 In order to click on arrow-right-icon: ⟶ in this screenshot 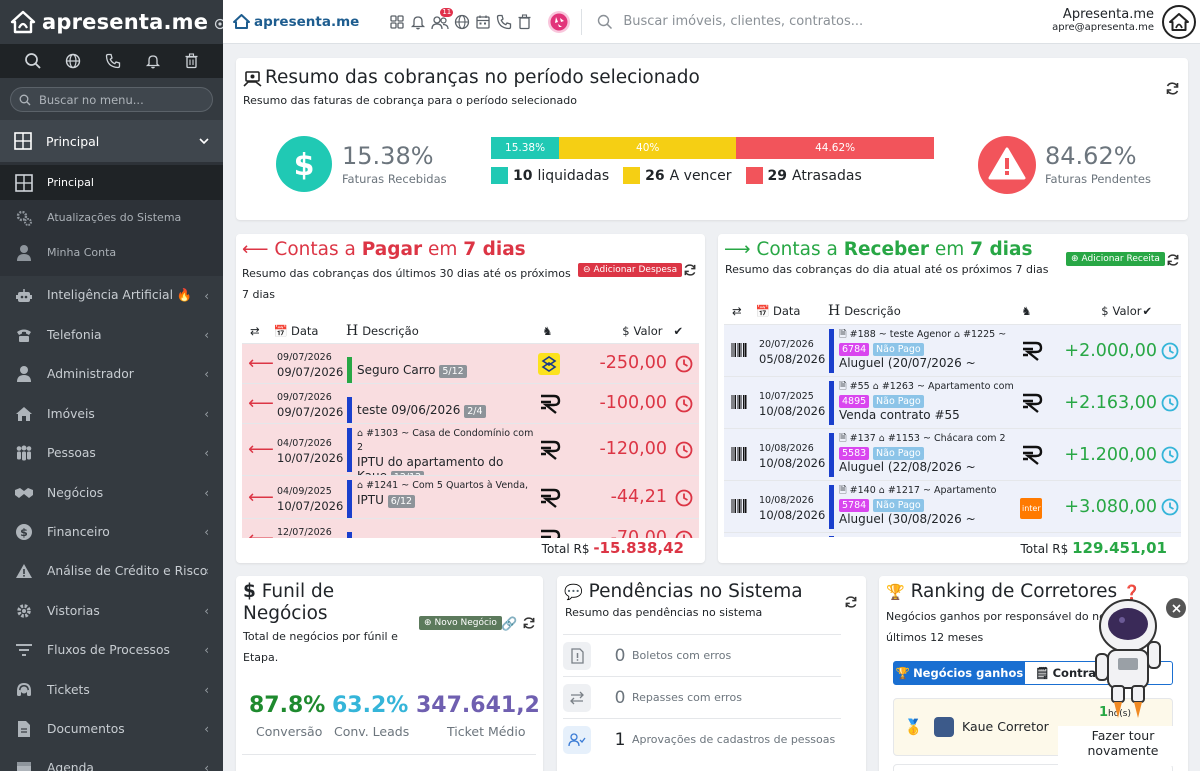, I will do `click(737, 249)`.